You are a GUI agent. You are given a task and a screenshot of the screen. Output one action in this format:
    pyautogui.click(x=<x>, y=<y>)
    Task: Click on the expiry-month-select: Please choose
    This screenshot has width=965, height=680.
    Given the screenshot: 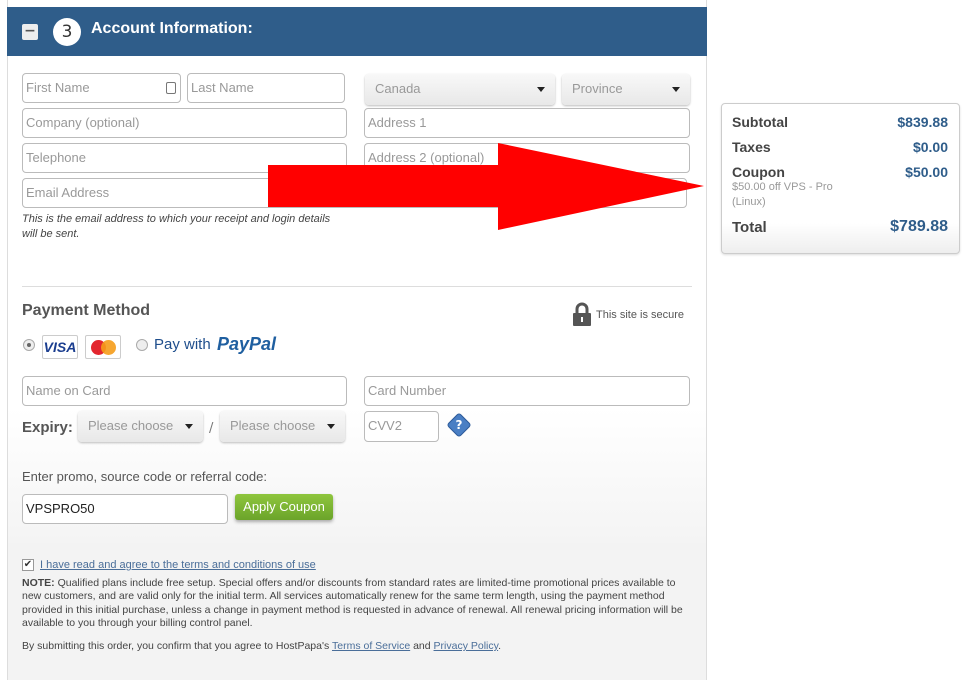 What is the action you would take?
    pyautogui.click(x=140, y=426)
    